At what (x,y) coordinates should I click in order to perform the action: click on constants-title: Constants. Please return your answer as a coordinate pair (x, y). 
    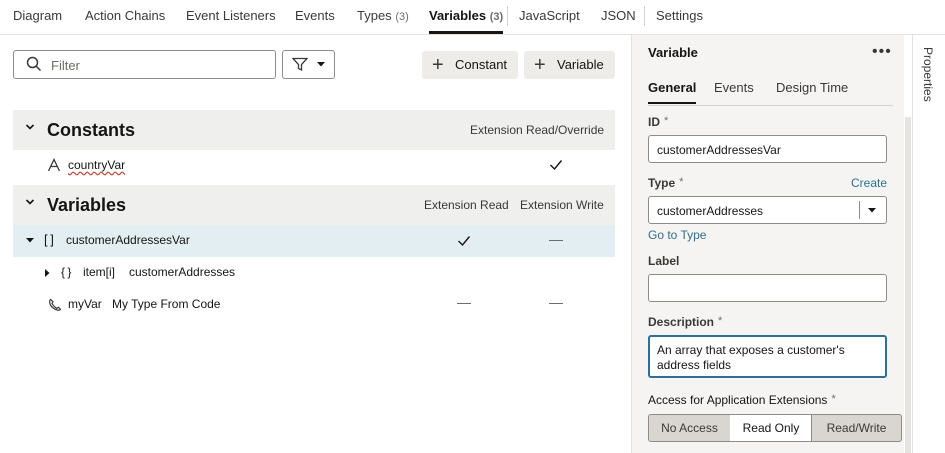
    Looking at the image, I should click on (91, 130).